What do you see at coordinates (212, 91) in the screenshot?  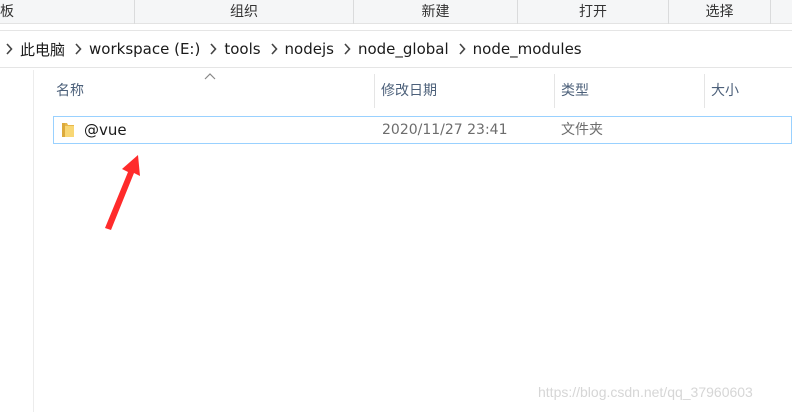 I see `column-header-name: 名称` at bounding box center [212, 91].